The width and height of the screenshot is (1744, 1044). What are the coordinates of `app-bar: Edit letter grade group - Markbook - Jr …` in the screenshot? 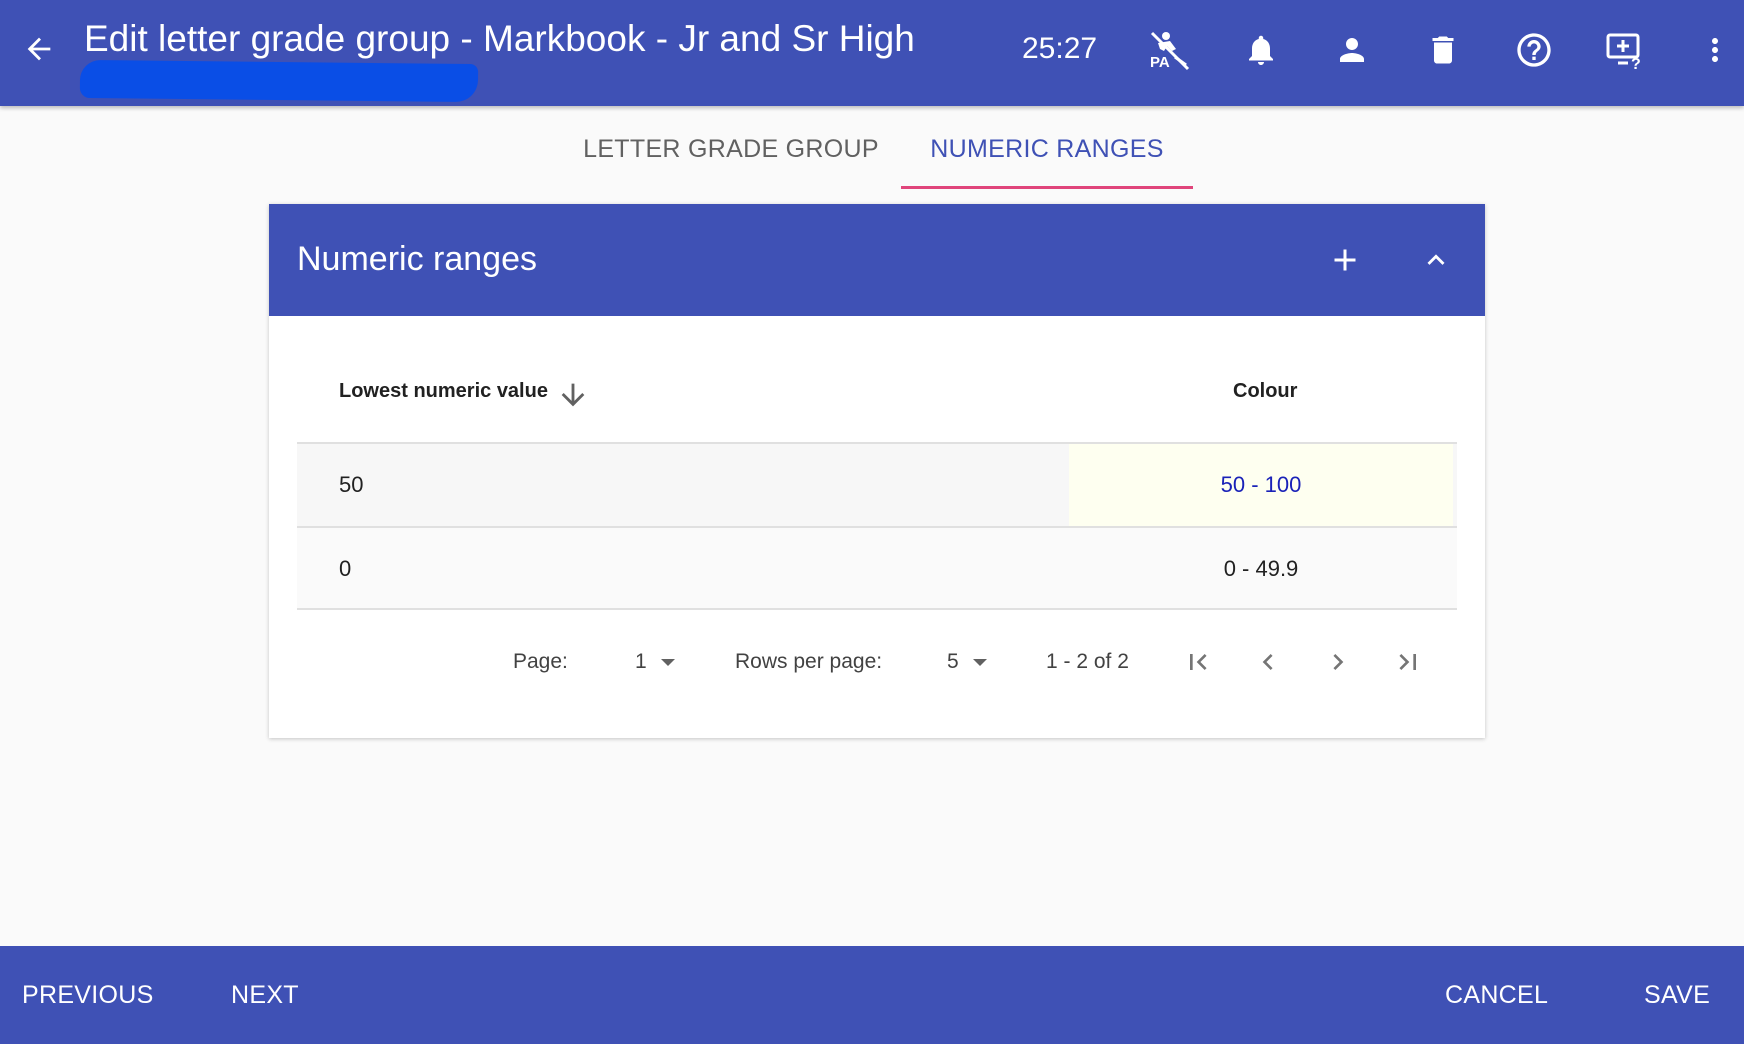 It's located at (872, 53).